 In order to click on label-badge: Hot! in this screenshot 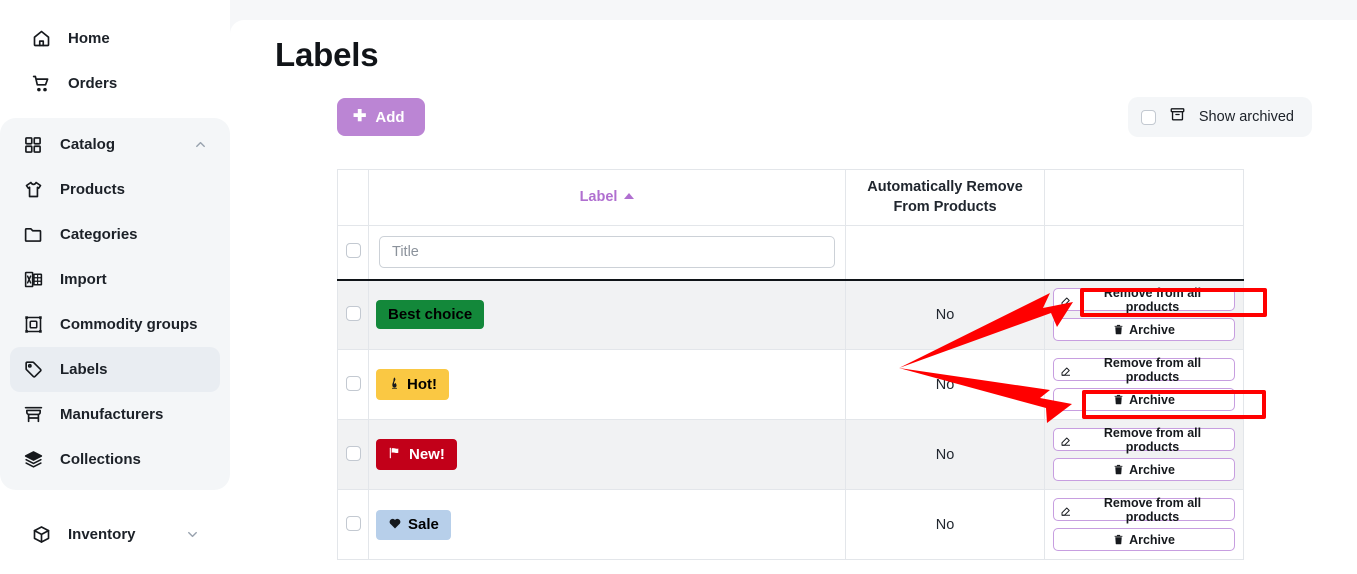, I will do `click(412, 385)`.